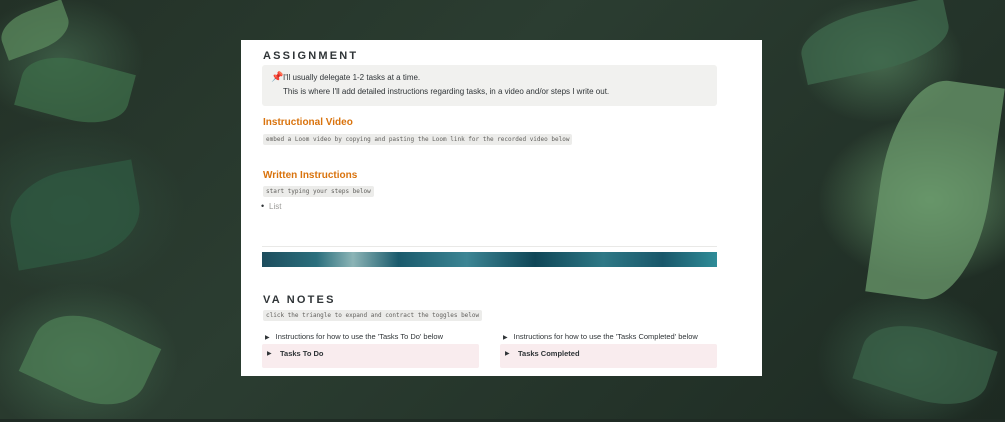 This screenshot has width=1005, height=422. What do you see at coordinates (299, 300) in the screenshot?
I see `va-notes-heading: VA NOTES` at bounding box center [299, 300].